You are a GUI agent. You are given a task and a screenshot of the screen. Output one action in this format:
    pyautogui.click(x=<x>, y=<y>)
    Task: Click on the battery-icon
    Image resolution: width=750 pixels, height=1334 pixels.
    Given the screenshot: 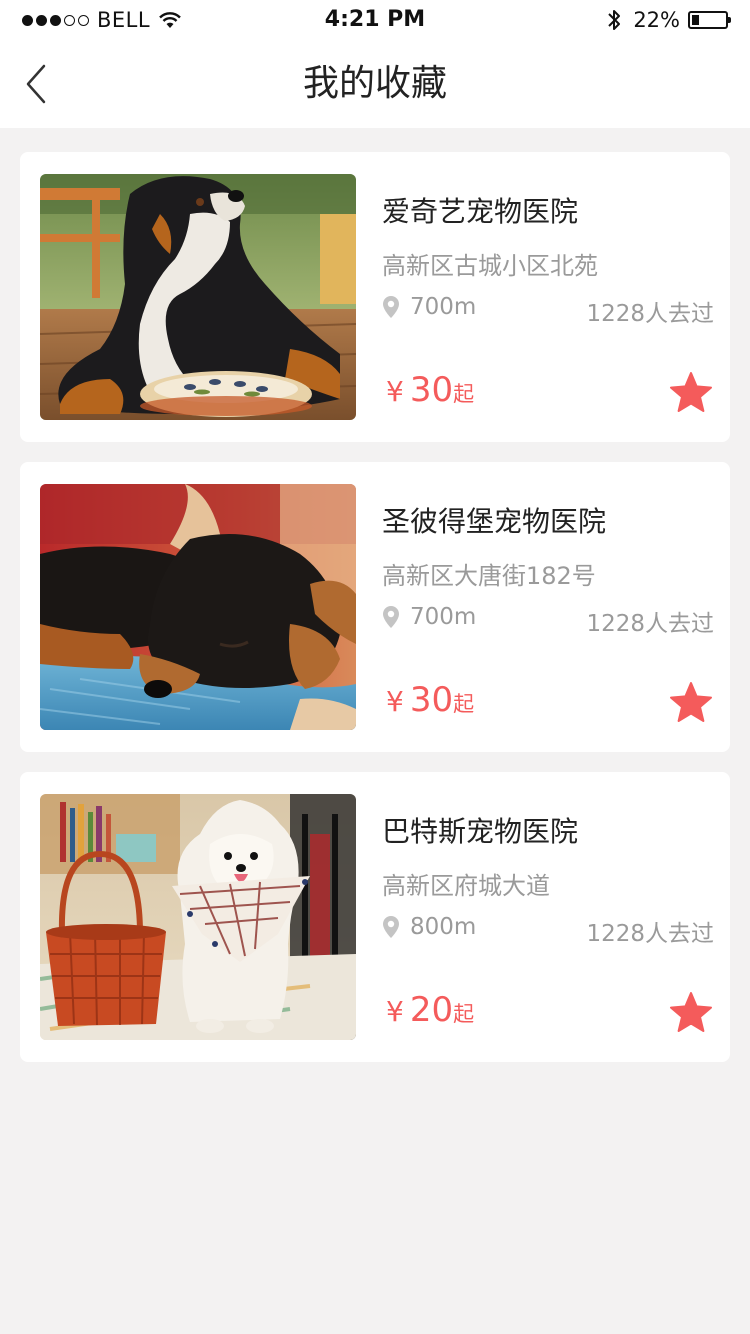 What is the action you would take?
    pyautogui.click(x=709, y=20)
    